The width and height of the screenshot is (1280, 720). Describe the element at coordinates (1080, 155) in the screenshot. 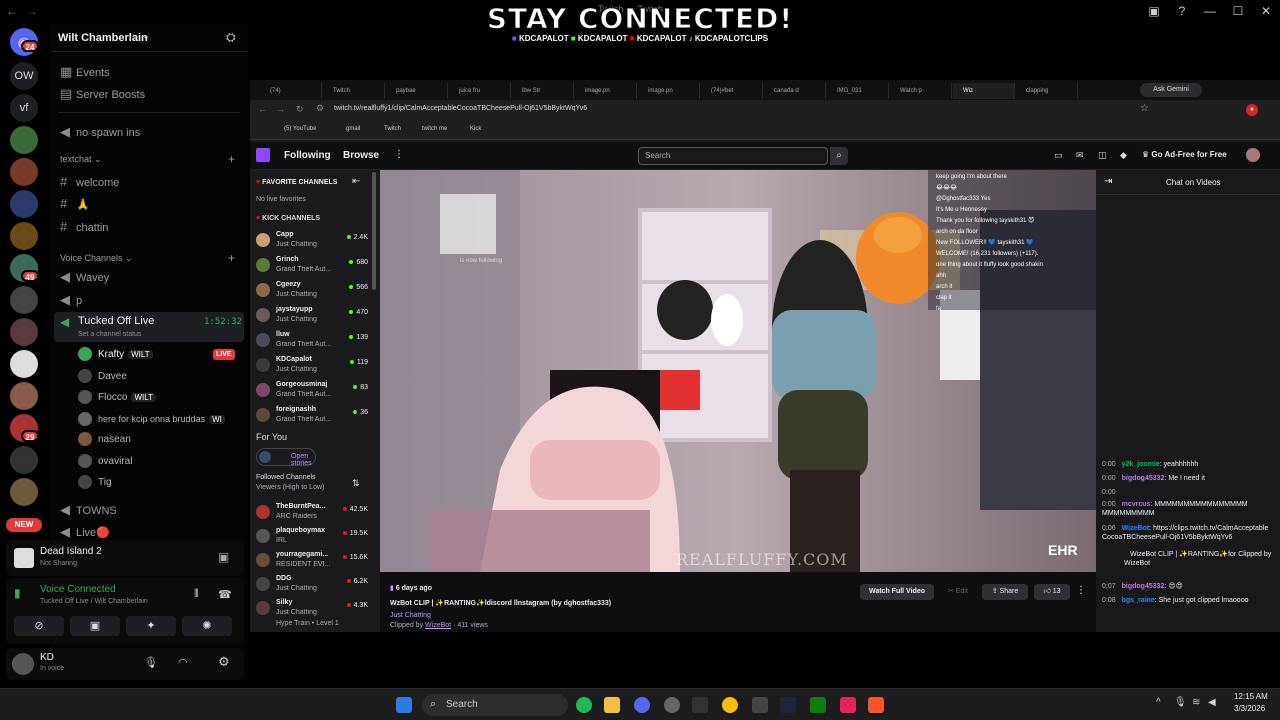

I see `whispers-icon: ✉` at that location.